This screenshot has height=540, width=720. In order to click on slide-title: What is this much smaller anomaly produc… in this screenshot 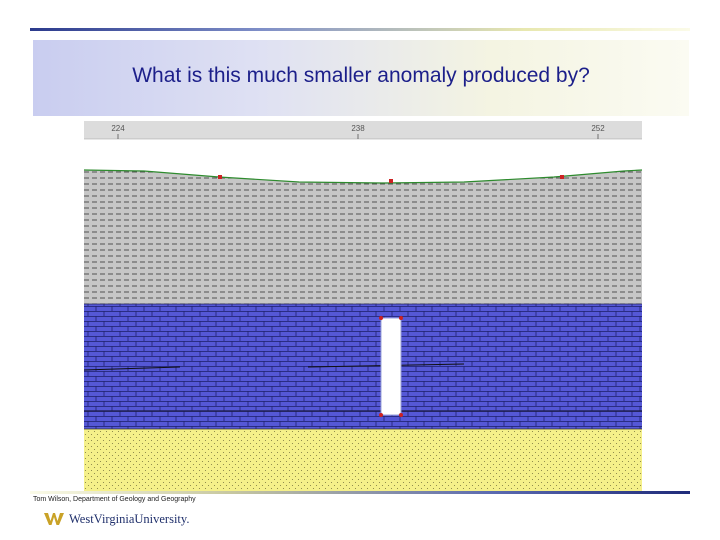, I will do `click(361, 75)`.